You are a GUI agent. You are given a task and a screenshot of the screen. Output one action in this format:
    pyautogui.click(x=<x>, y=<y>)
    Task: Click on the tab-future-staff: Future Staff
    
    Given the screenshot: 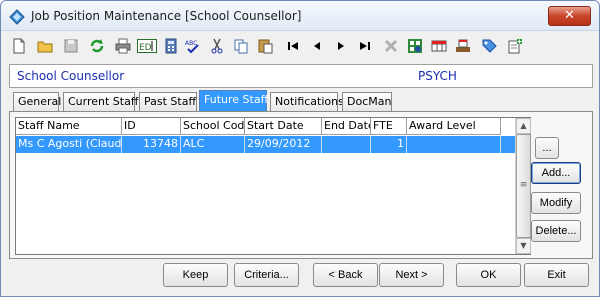 What is the action you would take?
    pyautogui.click(x=233, y=101)
    